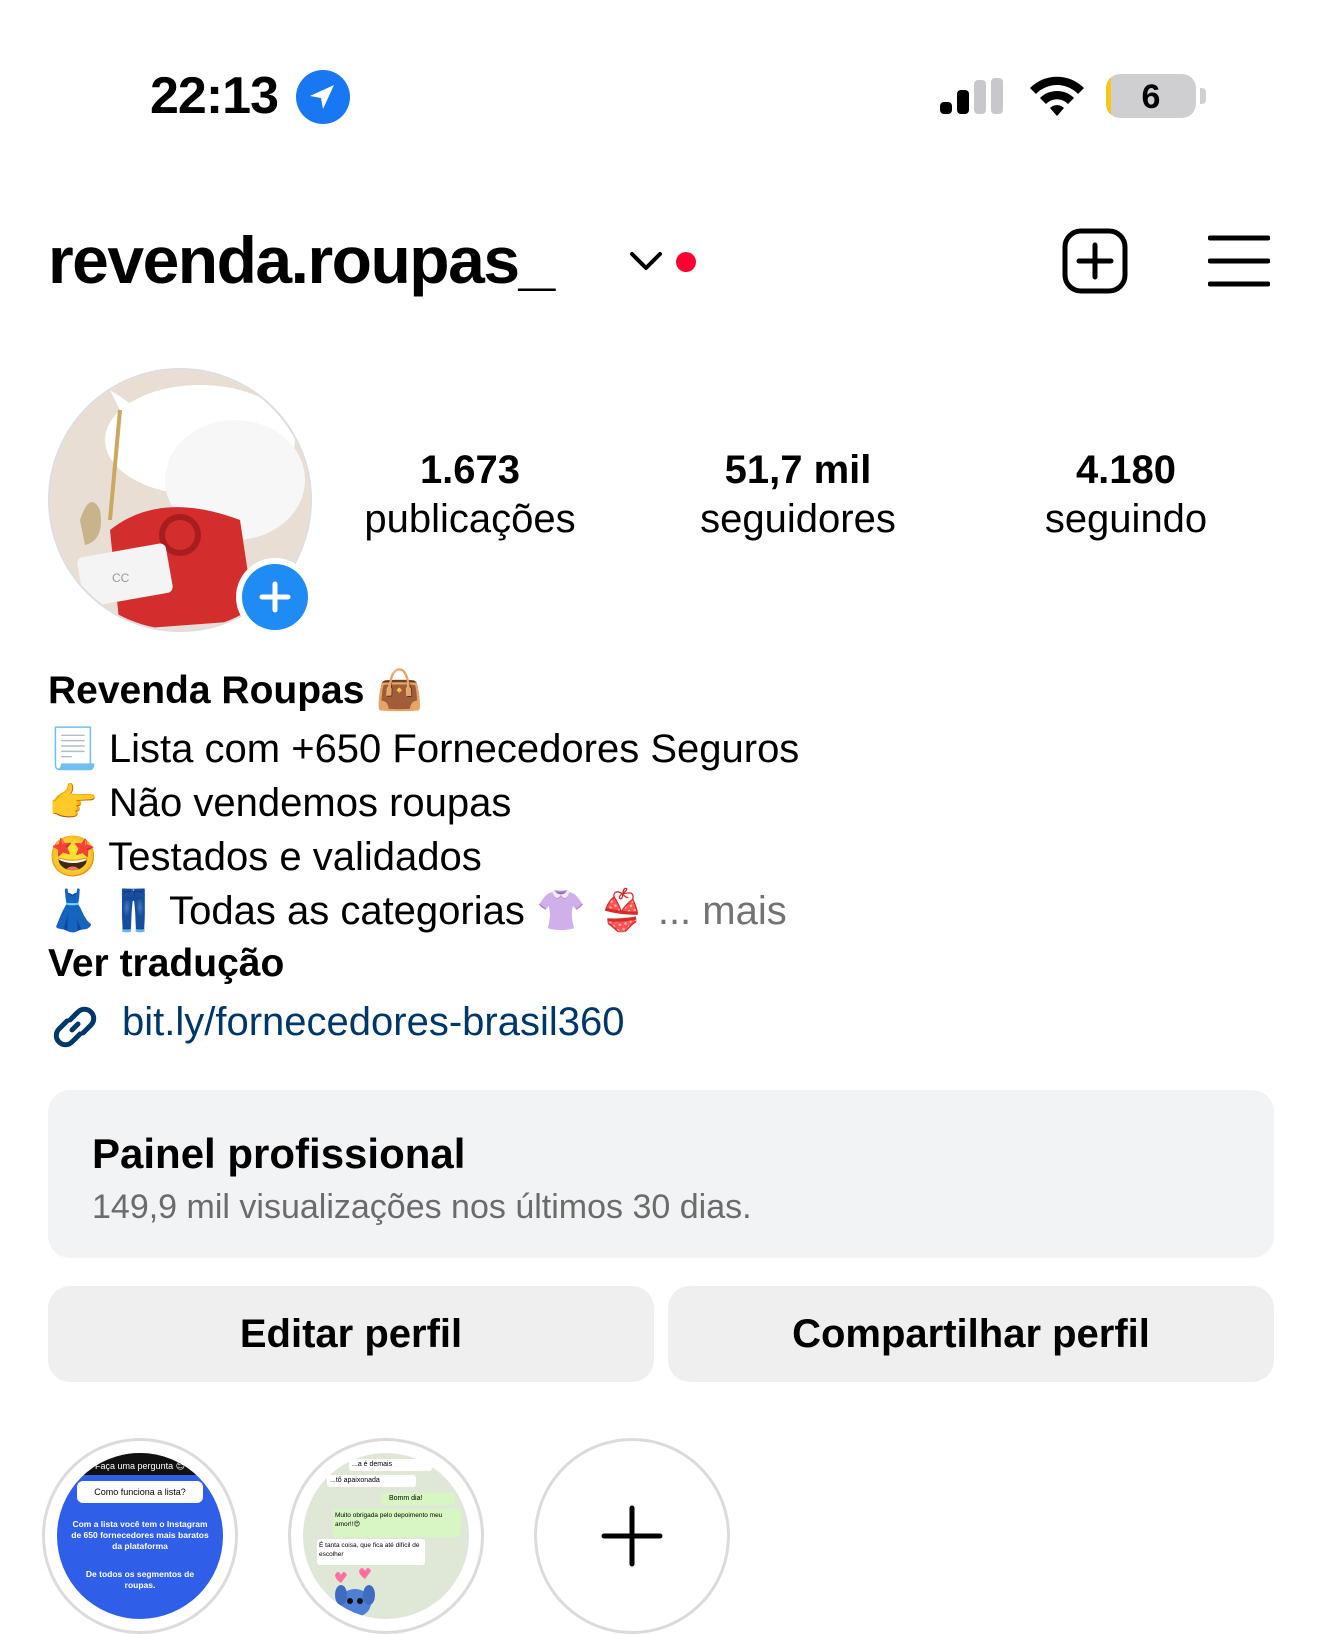 The image size is (1320, 1634). I want to click on wifi-icon, so click(1057, 97).